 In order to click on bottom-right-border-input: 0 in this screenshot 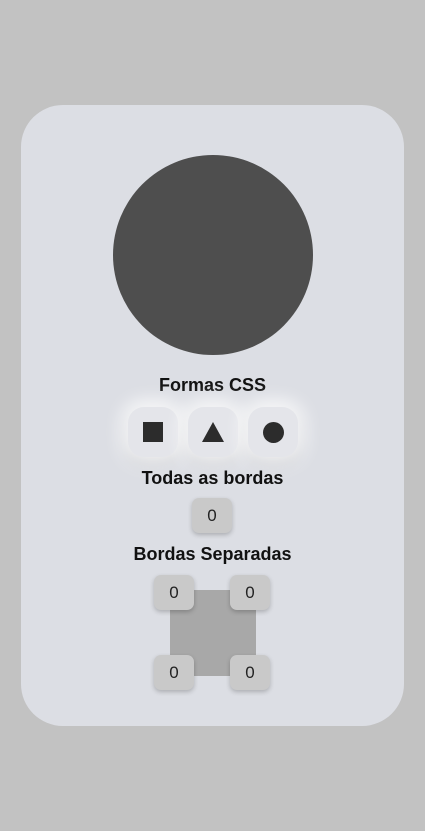, I will do `click(250, 672)`.